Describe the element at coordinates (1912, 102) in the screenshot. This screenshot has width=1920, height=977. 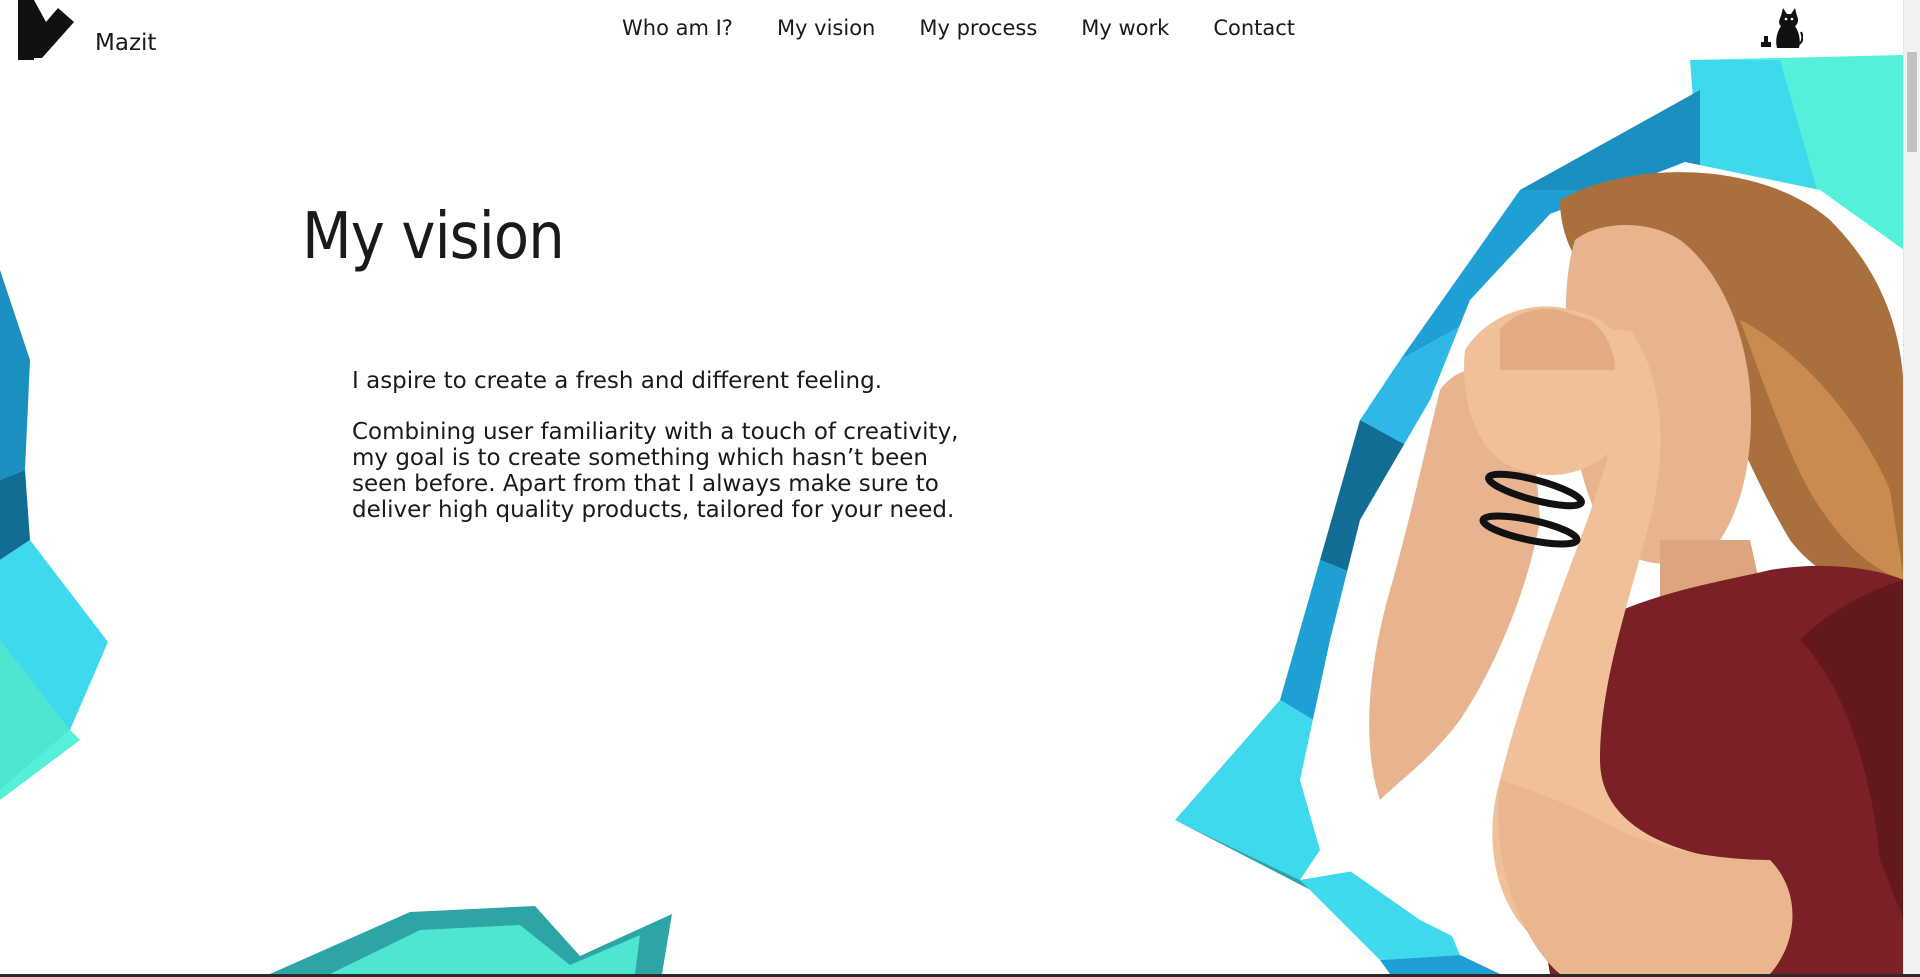
I see `scrollbar-thumb` at that location.